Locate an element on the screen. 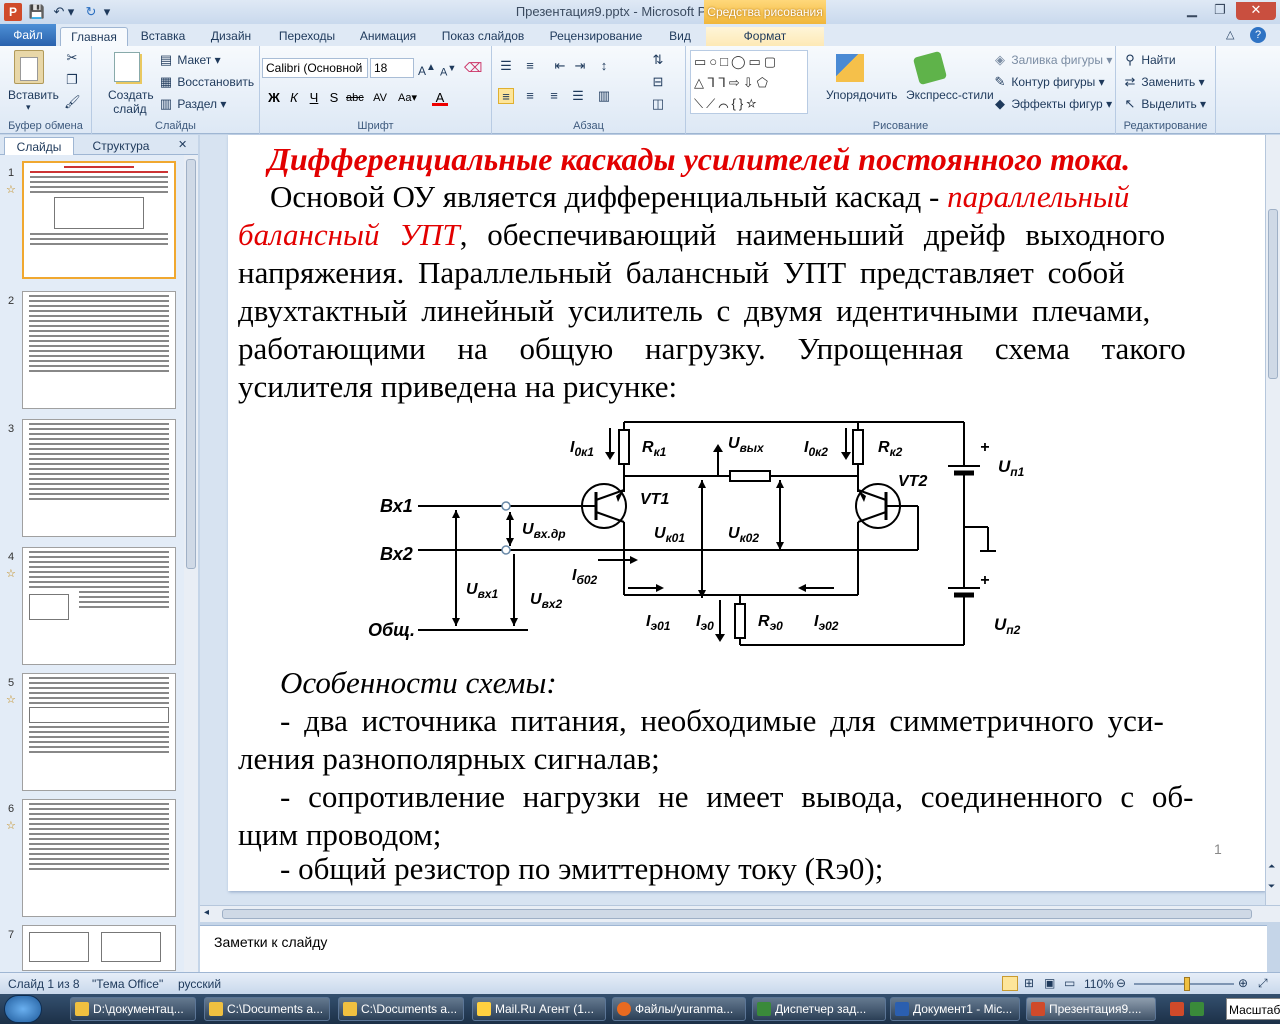  tab-outline: Структура is located at coordinates (121, 146).